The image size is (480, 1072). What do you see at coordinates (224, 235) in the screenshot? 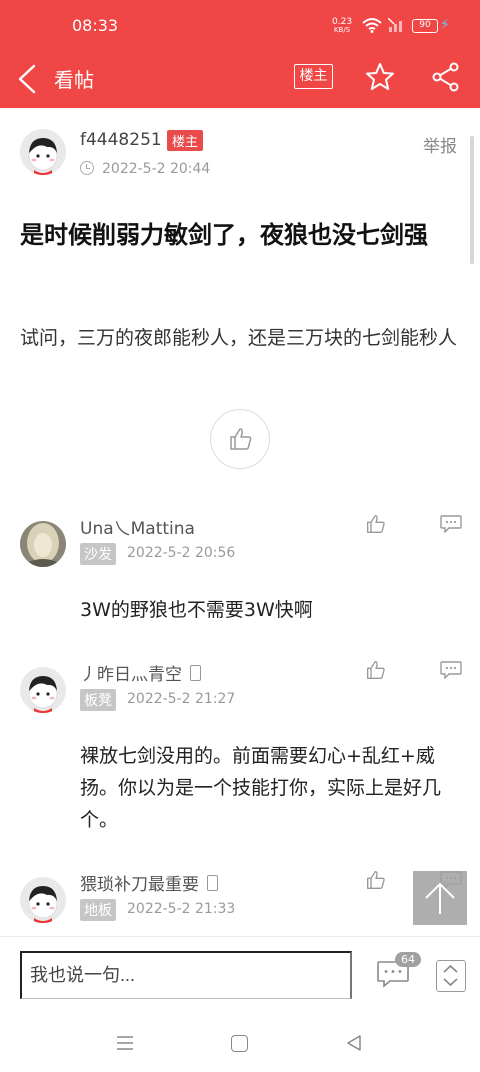
I see `post-title: 是时候削弱力敏剑了，夜狼也没七剑强` at bounding box center [224, 235].